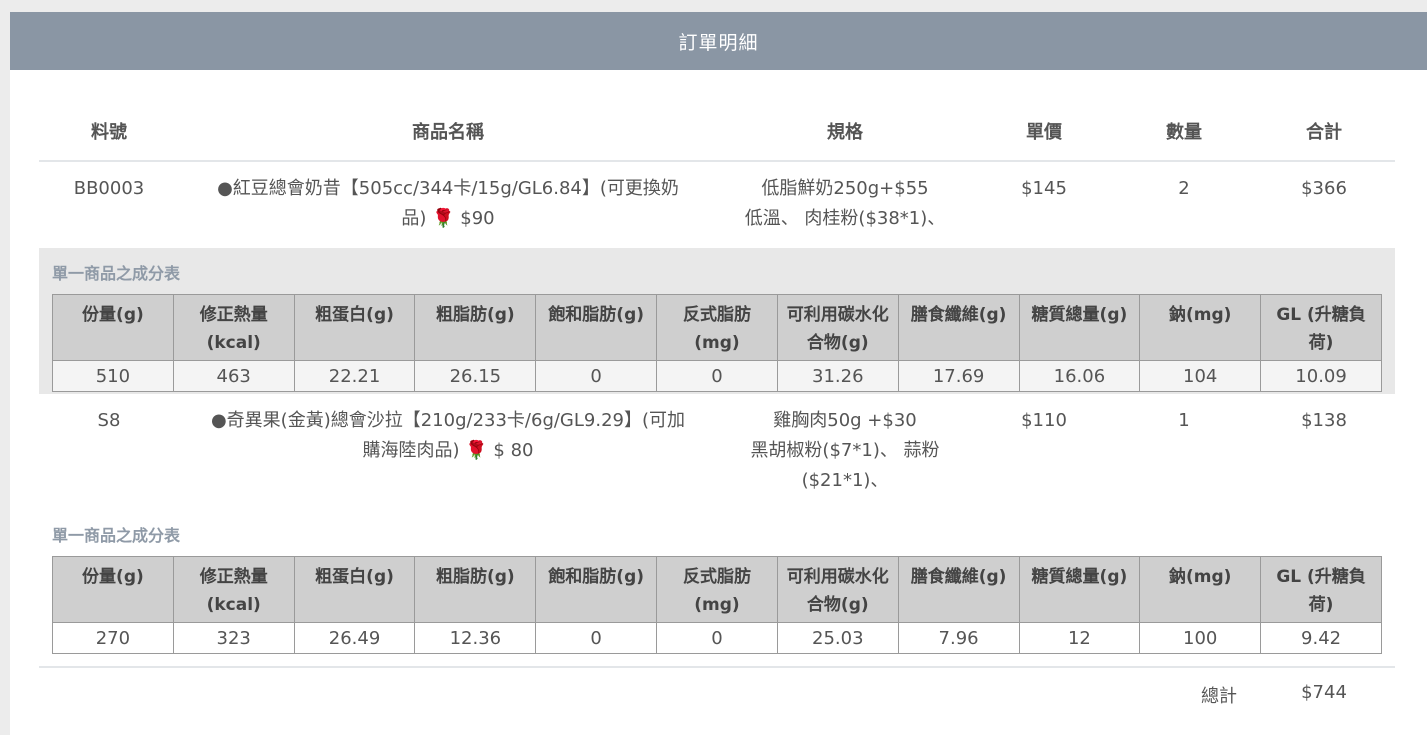 This screenshot has width=1427, height=735. Describe the element at coordinates (1200, 376) in the screenshot. I see `nutrition-value: 104` at that location.